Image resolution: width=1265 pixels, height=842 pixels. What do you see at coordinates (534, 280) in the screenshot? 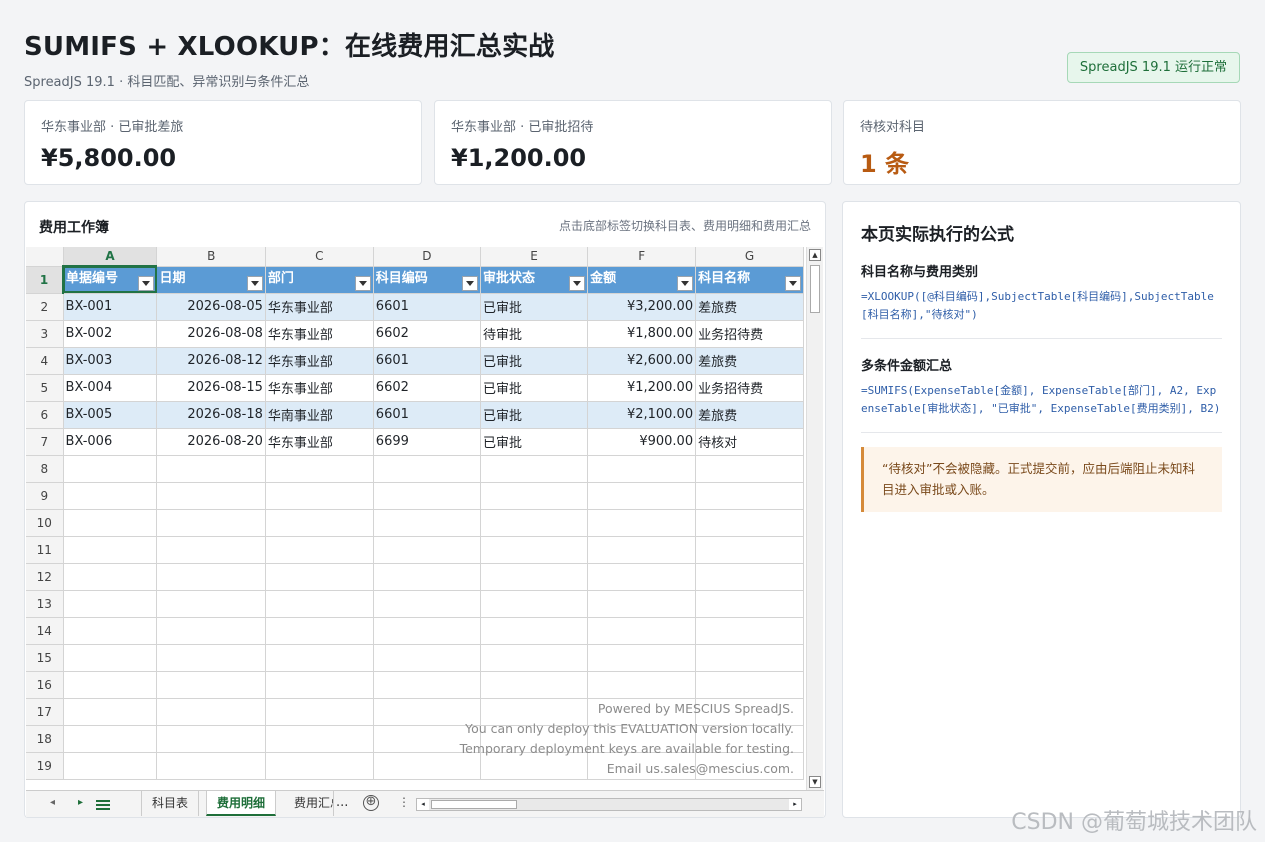
I see `table-header-cell: 审批状态` at bounding box center [534, 280].